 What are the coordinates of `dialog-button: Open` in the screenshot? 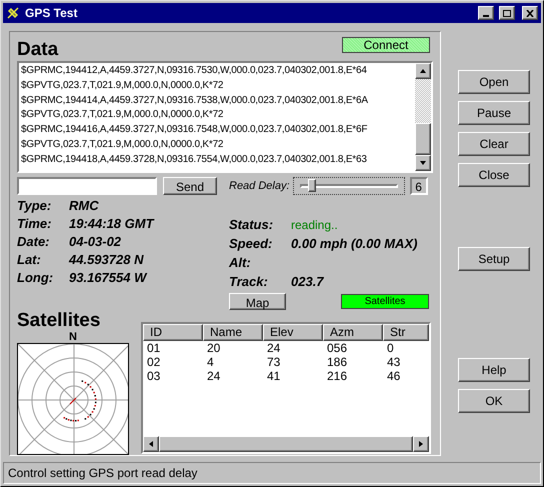 It's located at (494, 82).